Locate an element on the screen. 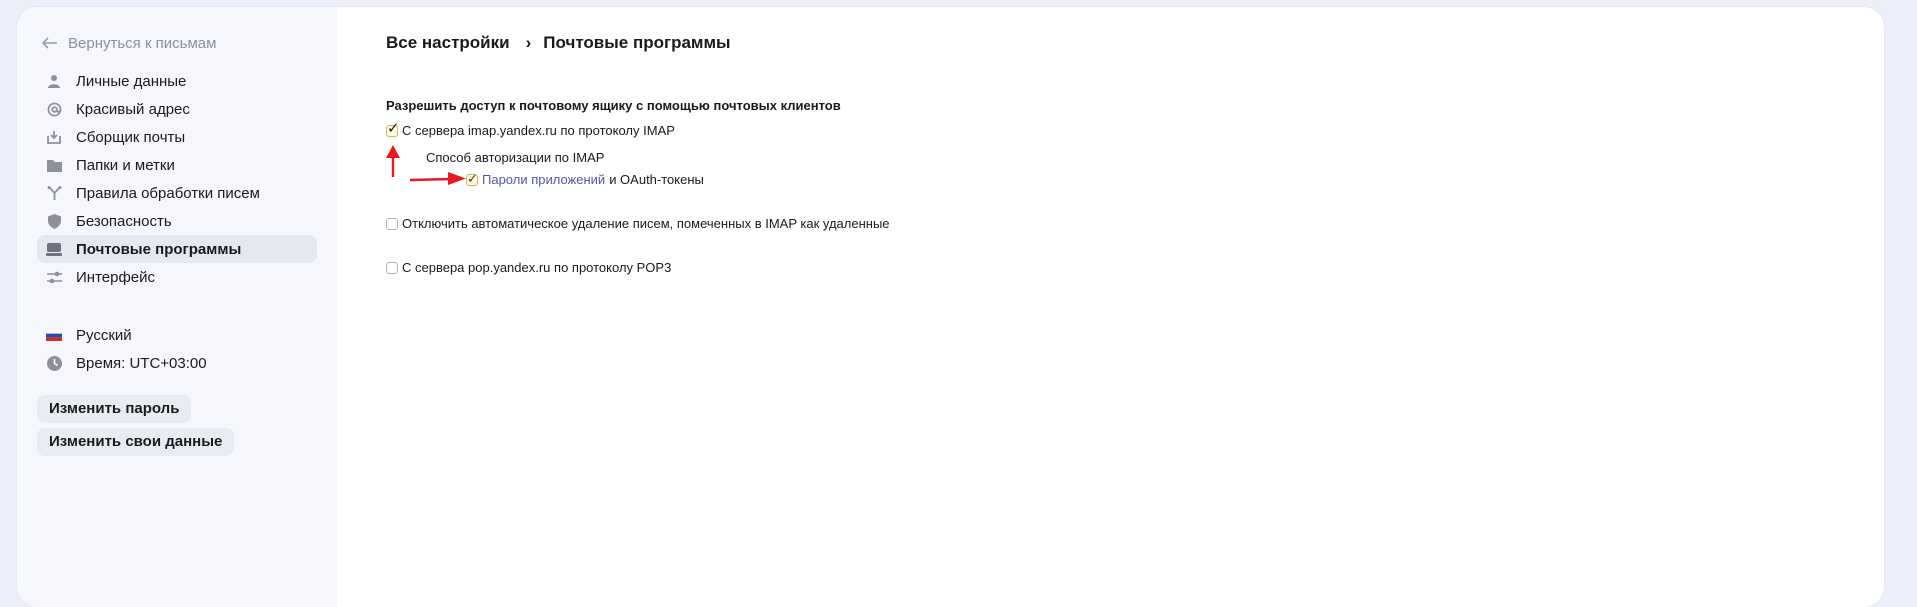 Image resolution: width=1917 pixels, height=607 pixels. shield-icon is located at coordinates (54, 221).